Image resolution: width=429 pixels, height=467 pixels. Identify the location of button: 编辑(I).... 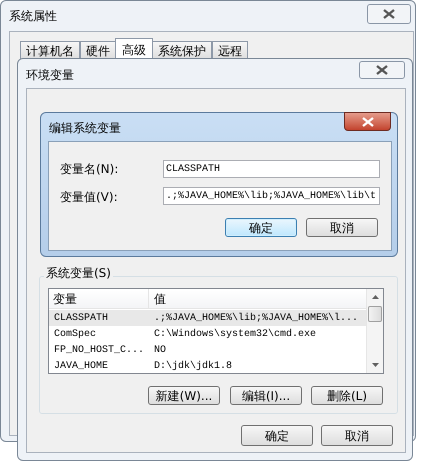
(266, 395).